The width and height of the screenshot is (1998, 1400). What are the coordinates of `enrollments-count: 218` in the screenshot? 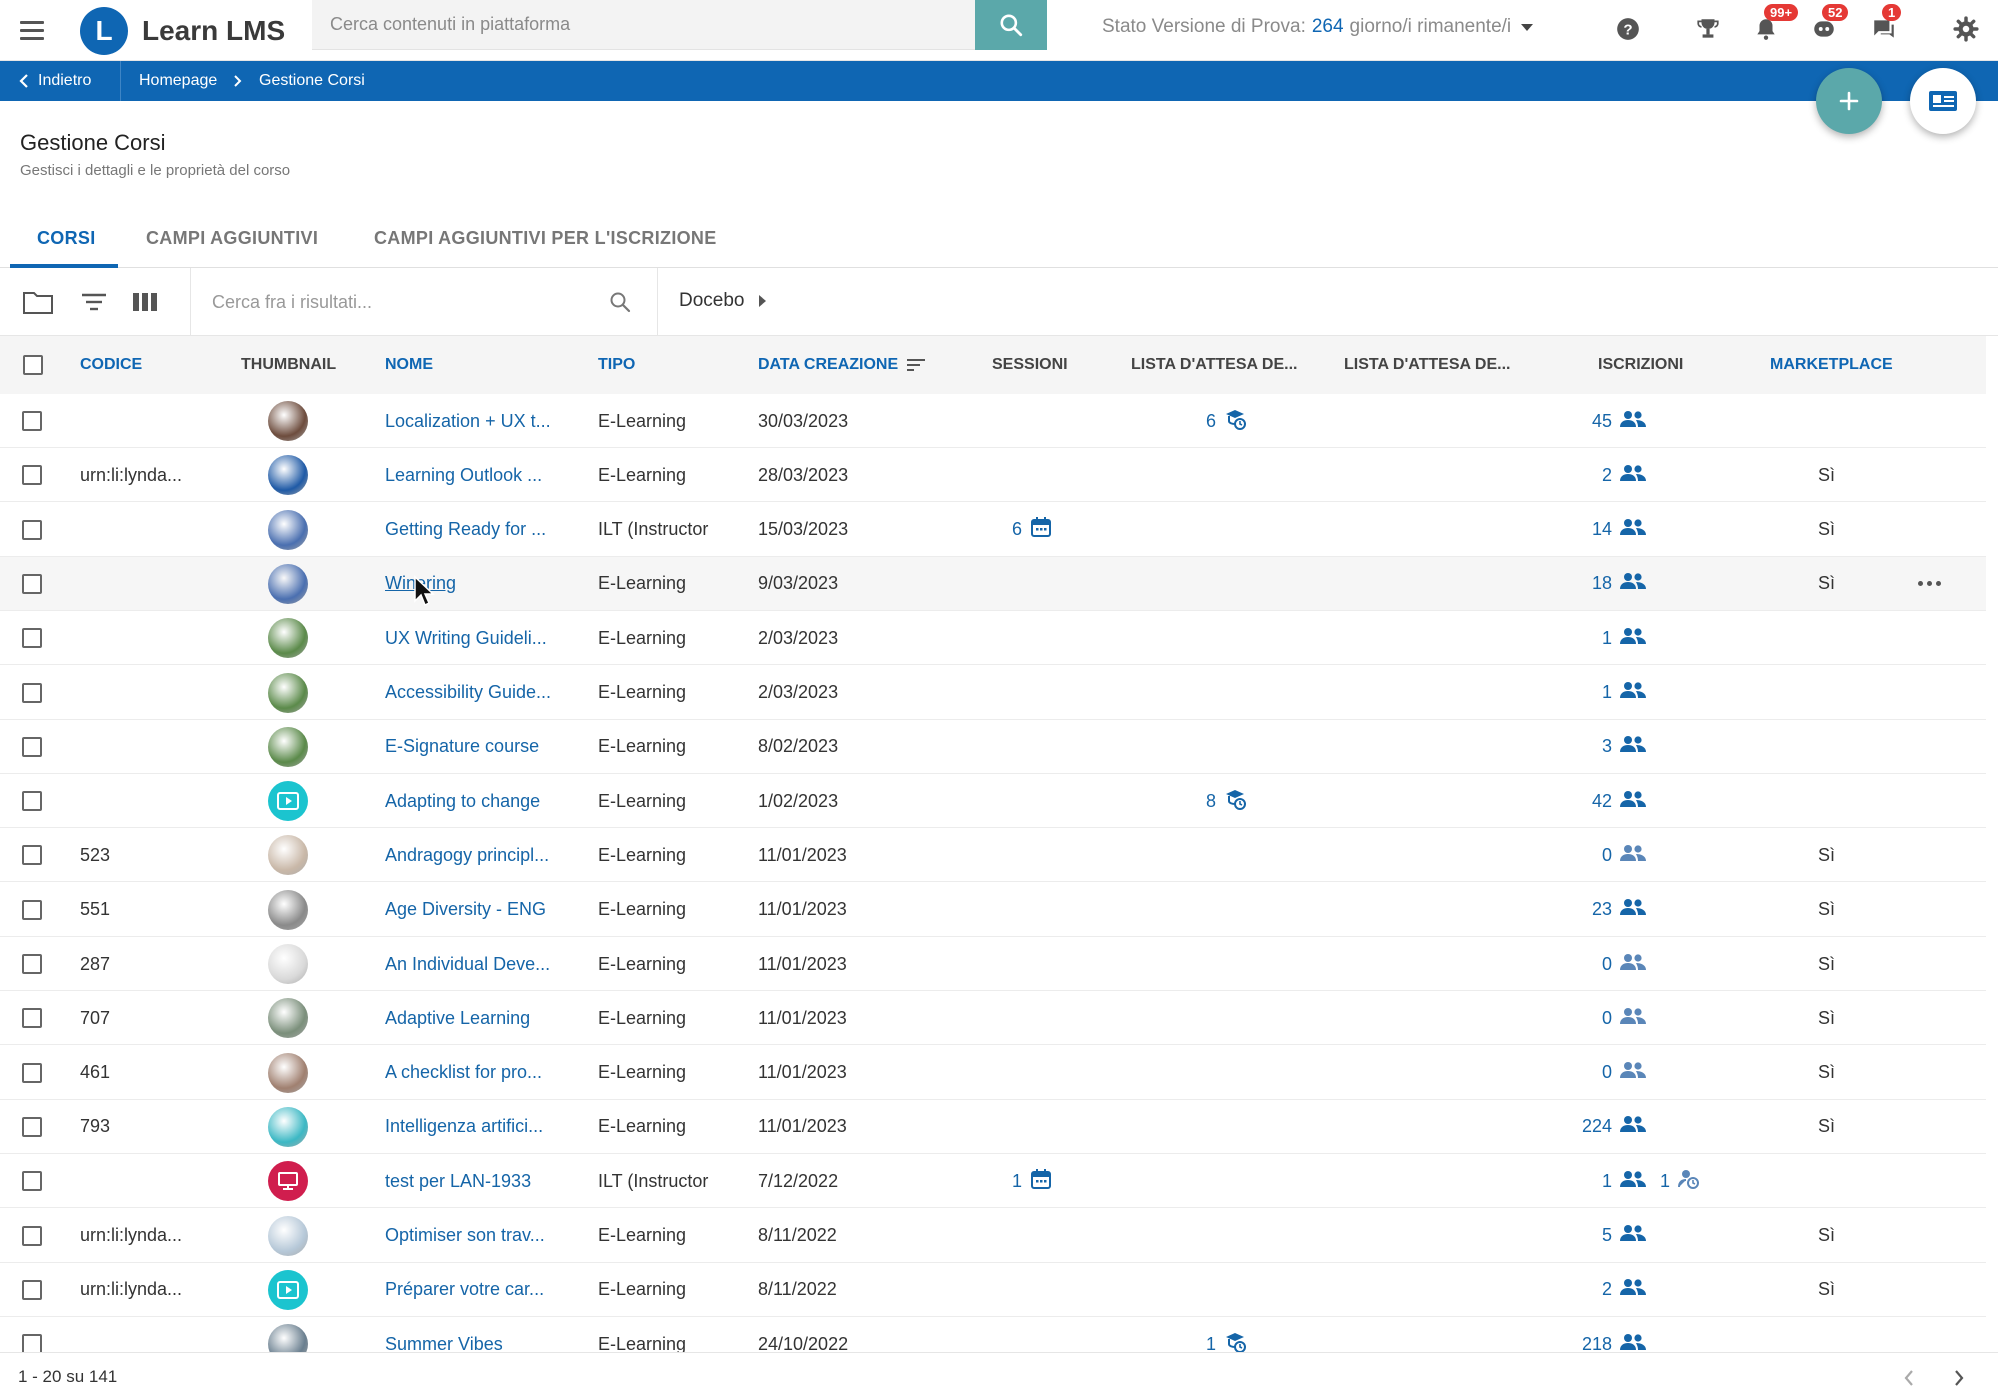 It's located at (1603, 1334).